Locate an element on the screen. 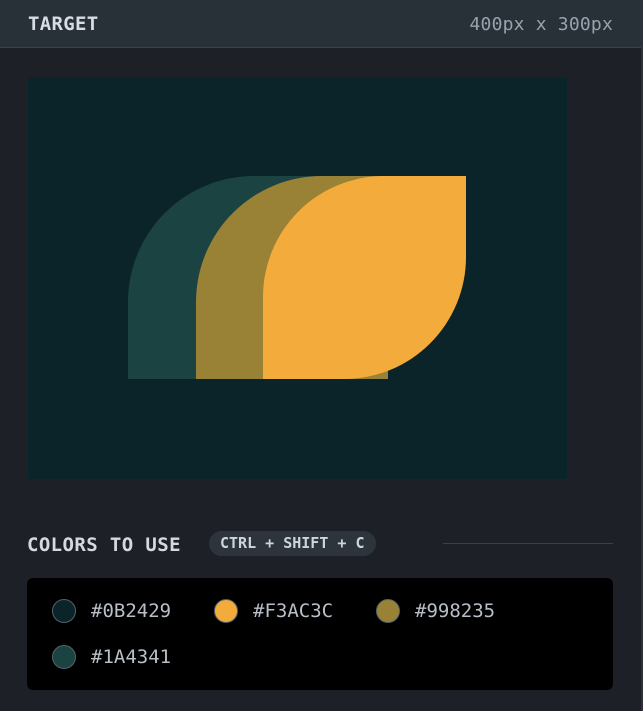 The image size is (643, 711). colors-to-use-row: COLORS TO USE CTRL + SHIFT + C is located at coordinates (320, 545).